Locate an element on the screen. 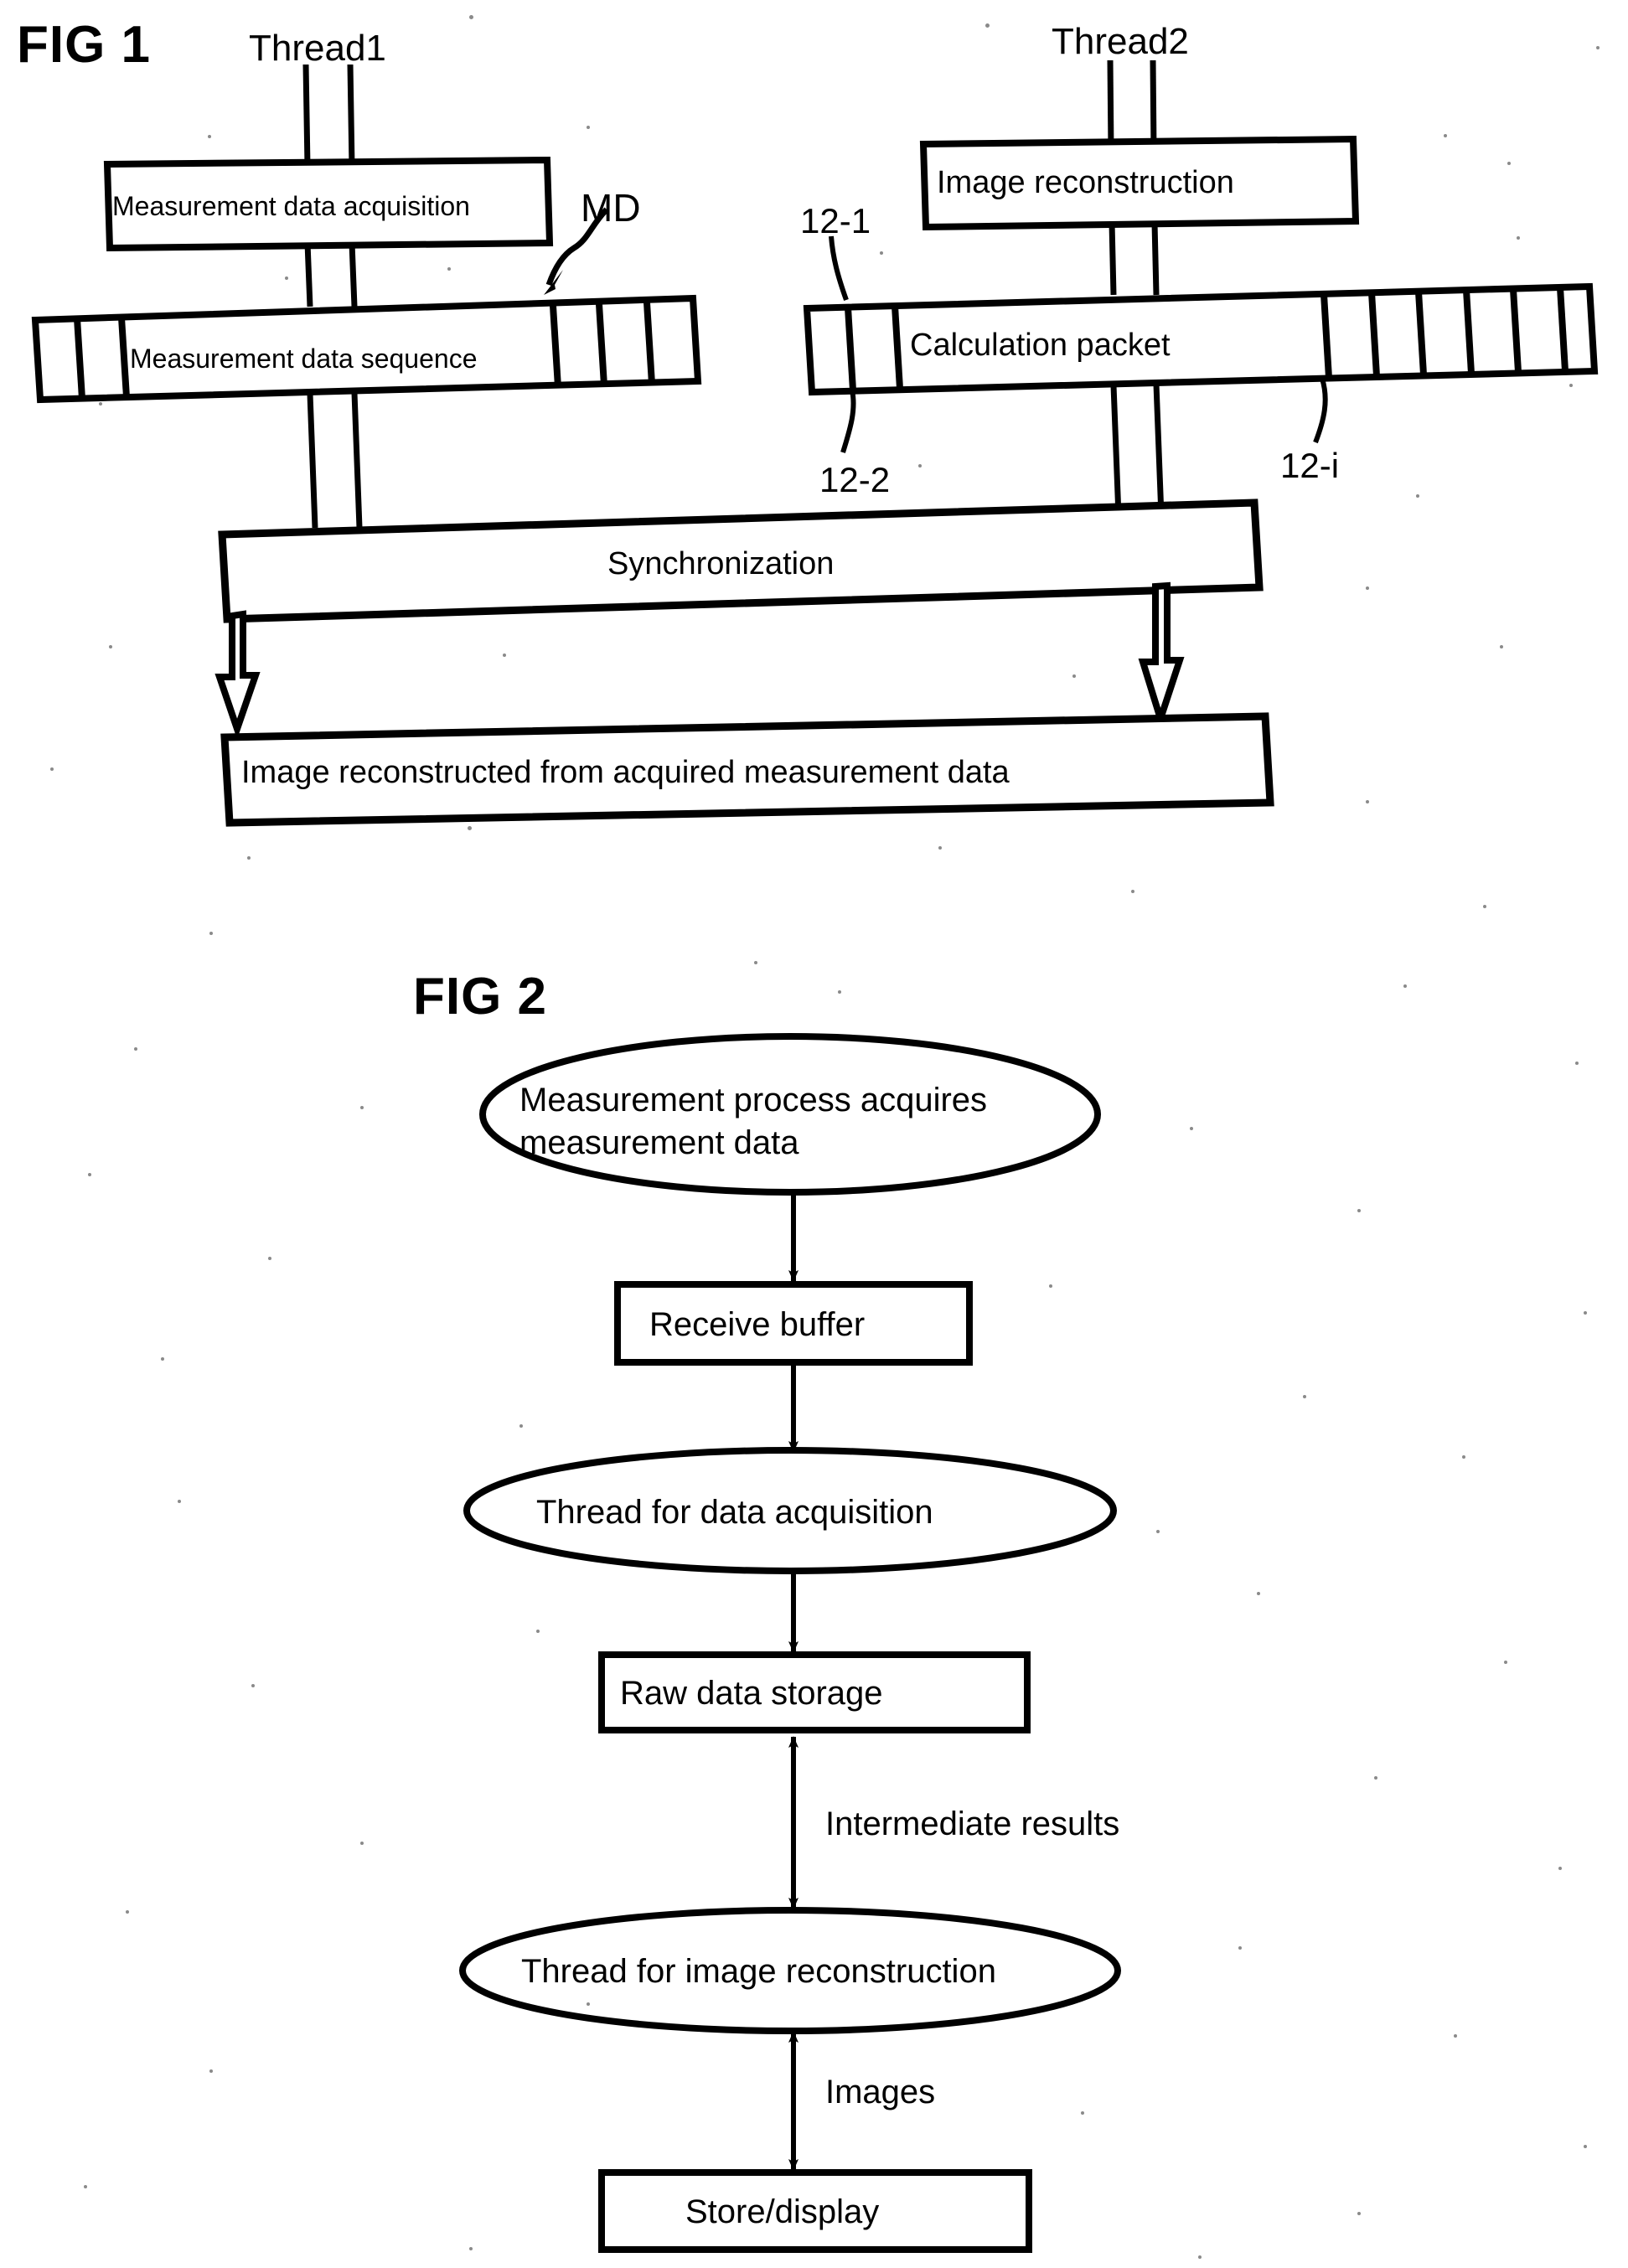 The image size is (1628, 2268). thread1-label: Thread1 is located at coordinates (318, 48).